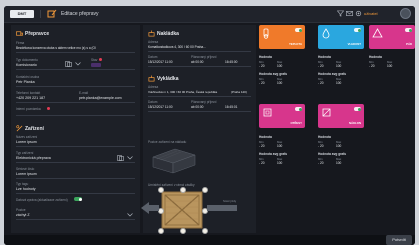  Describe the element at coordinates (197, 62) in the screenshot. I see `nakladka-plan-field: ab 00:00` at that location.